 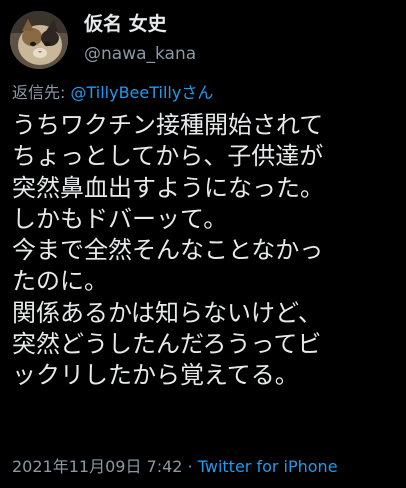 What do you see at coordinates (60, 281) in the screenshot?
I see `tweet-text-line: たのに。` at bounding box center [60, 281].